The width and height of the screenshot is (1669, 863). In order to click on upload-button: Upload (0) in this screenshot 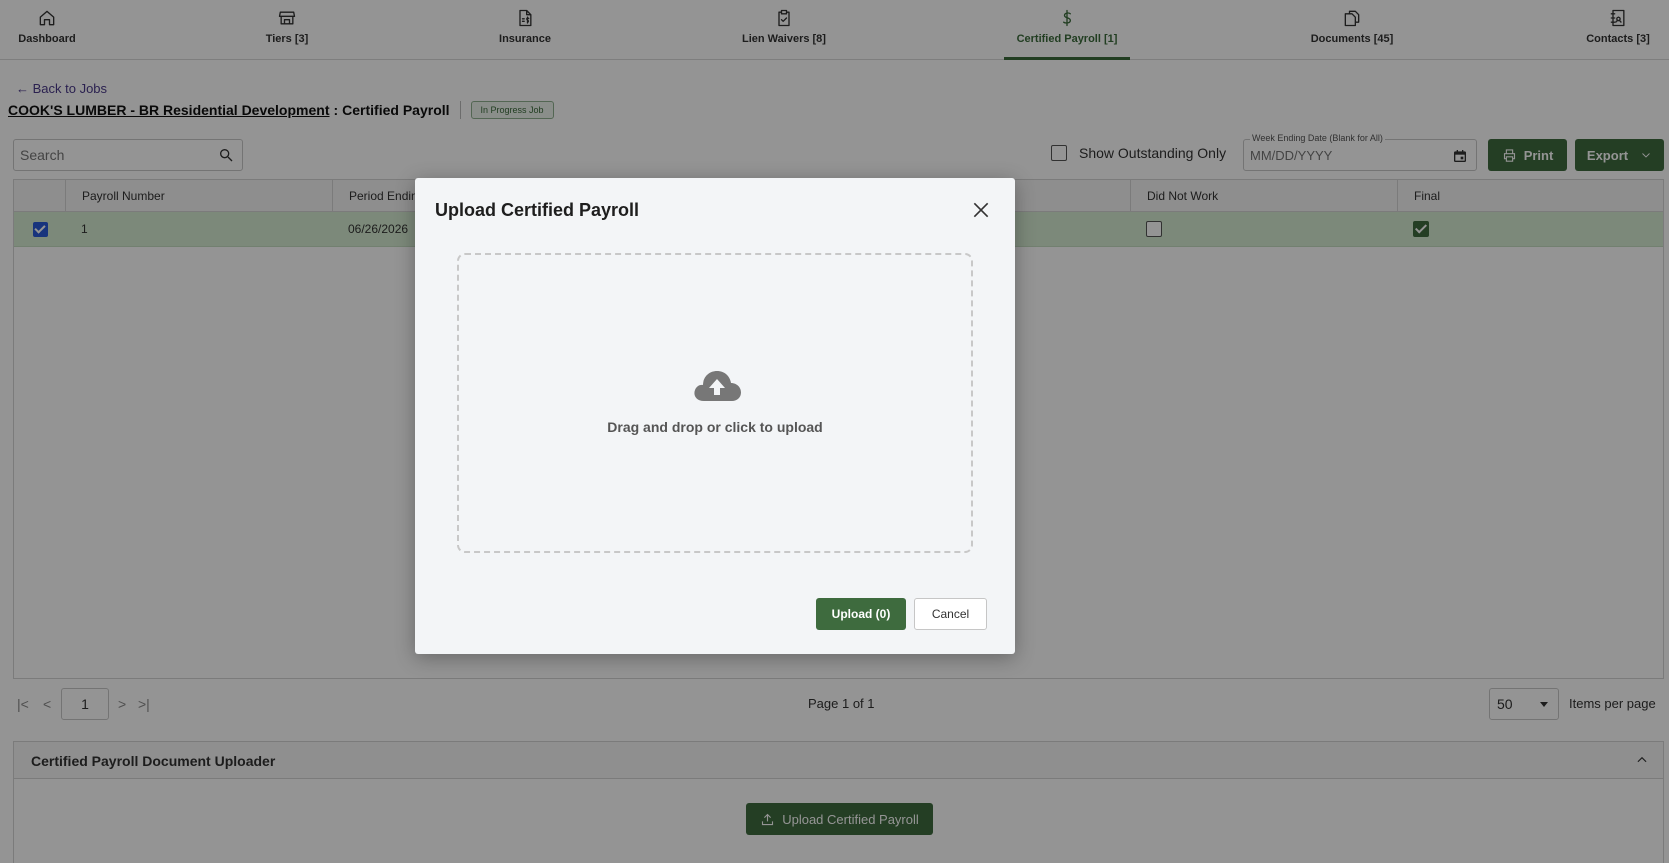, I will do `click(861, 614)`.